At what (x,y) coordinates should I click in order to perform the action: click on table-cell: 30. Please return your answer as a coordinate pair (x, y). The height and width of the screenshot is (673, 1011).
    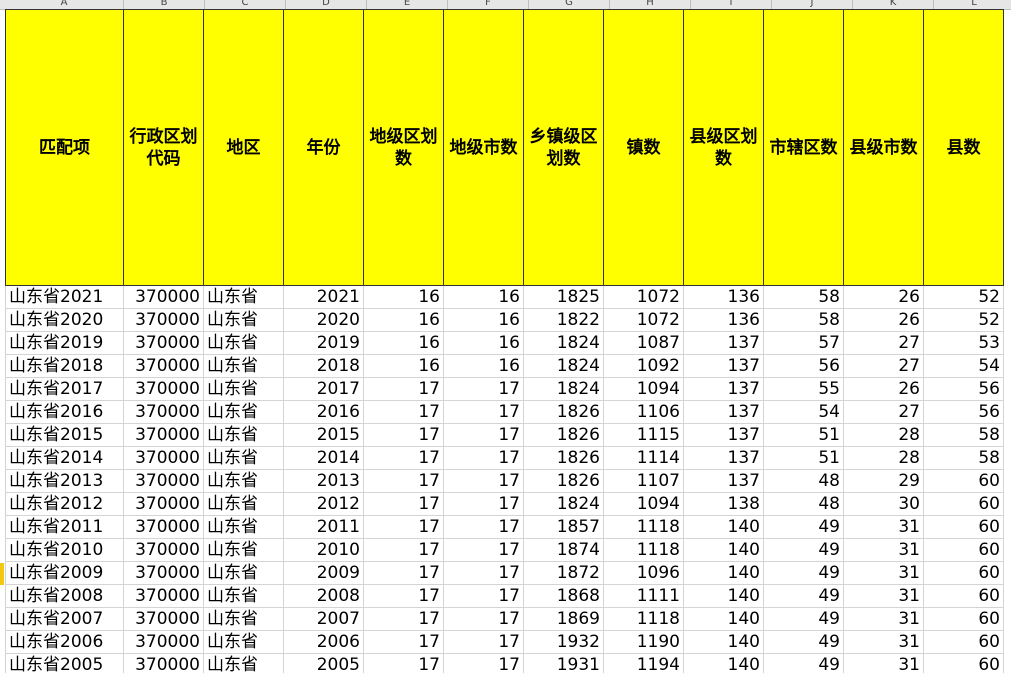
    Looking at the image, I should click on (883, 504).